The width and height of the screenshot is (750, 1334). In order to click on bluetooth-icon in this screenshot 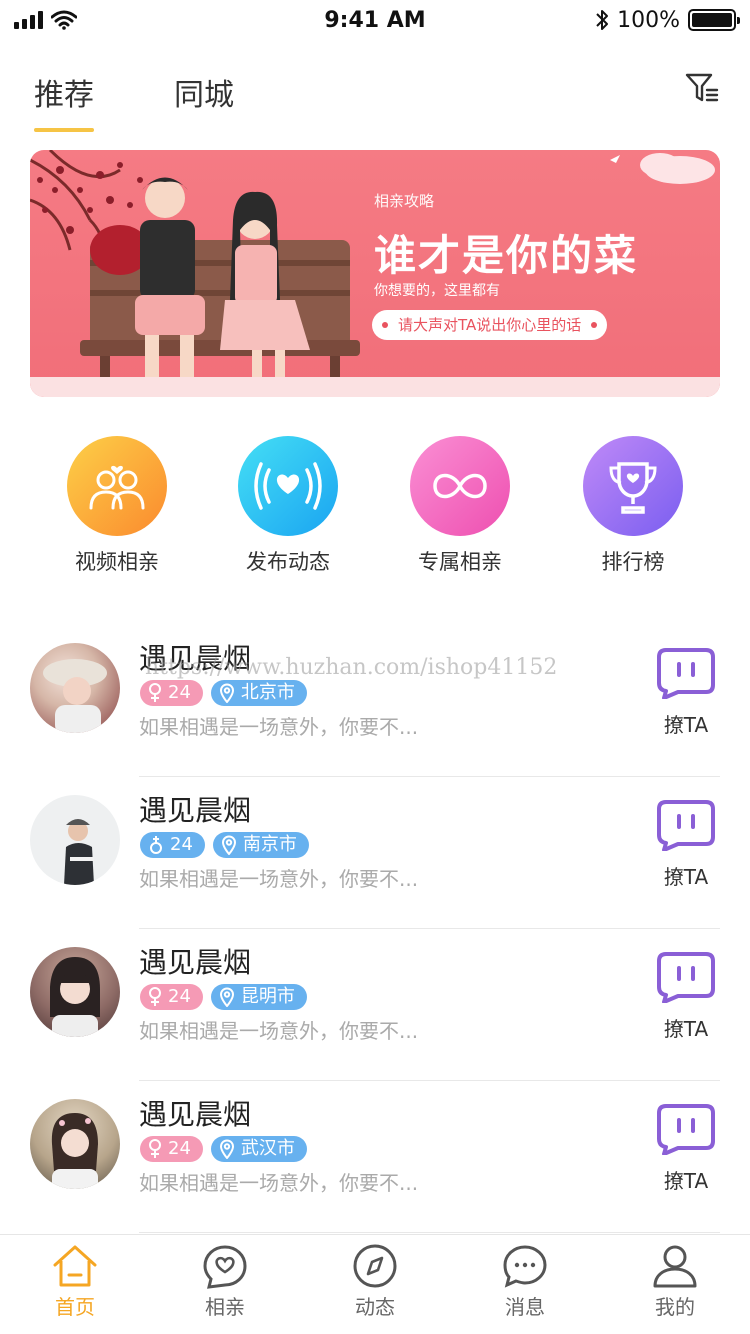, I will do `click(602, 20)`.